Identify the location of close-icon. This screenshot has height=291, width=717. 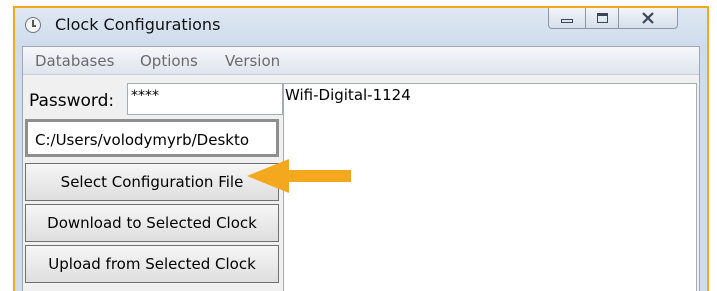
(648, 18).